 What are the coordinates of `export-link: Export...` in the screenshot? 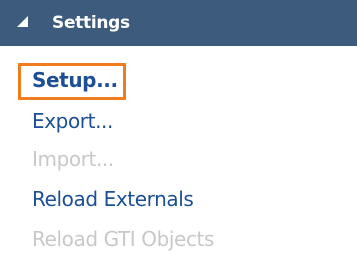 It's located at (72, 121).